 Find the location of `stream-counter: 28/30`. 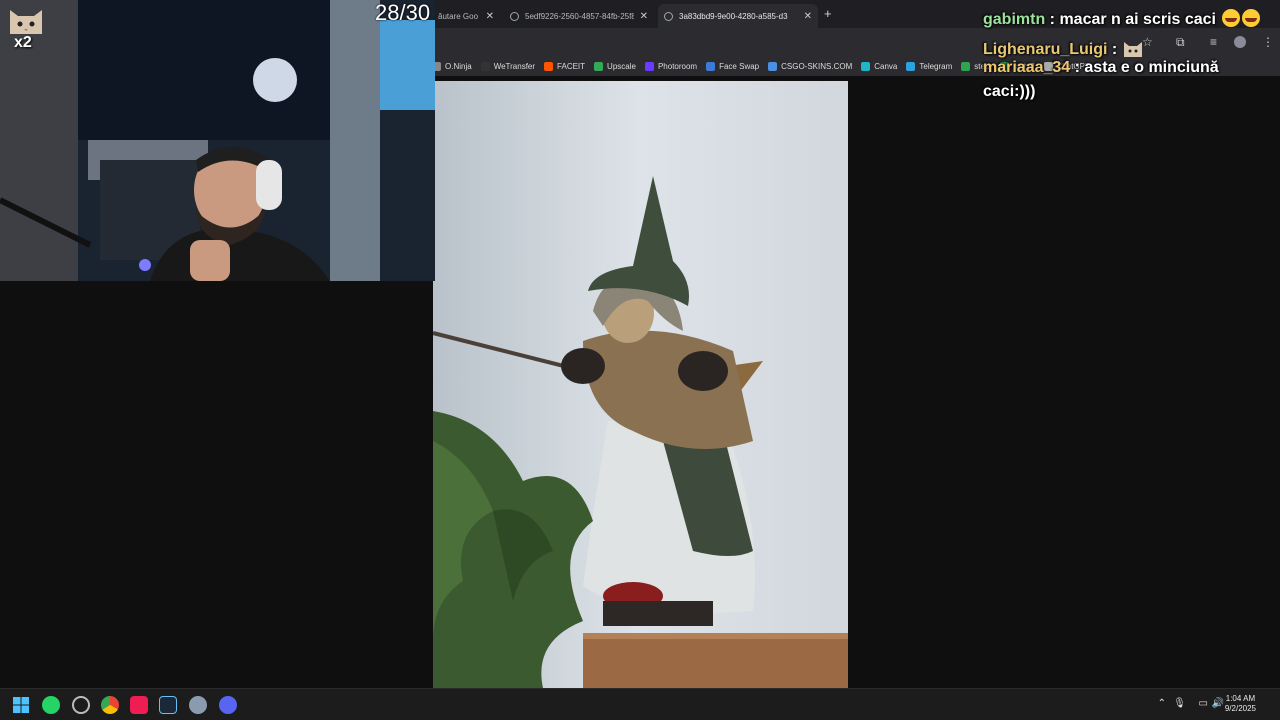

stream-counter: 28/30 is located at coordinates (403, 12).